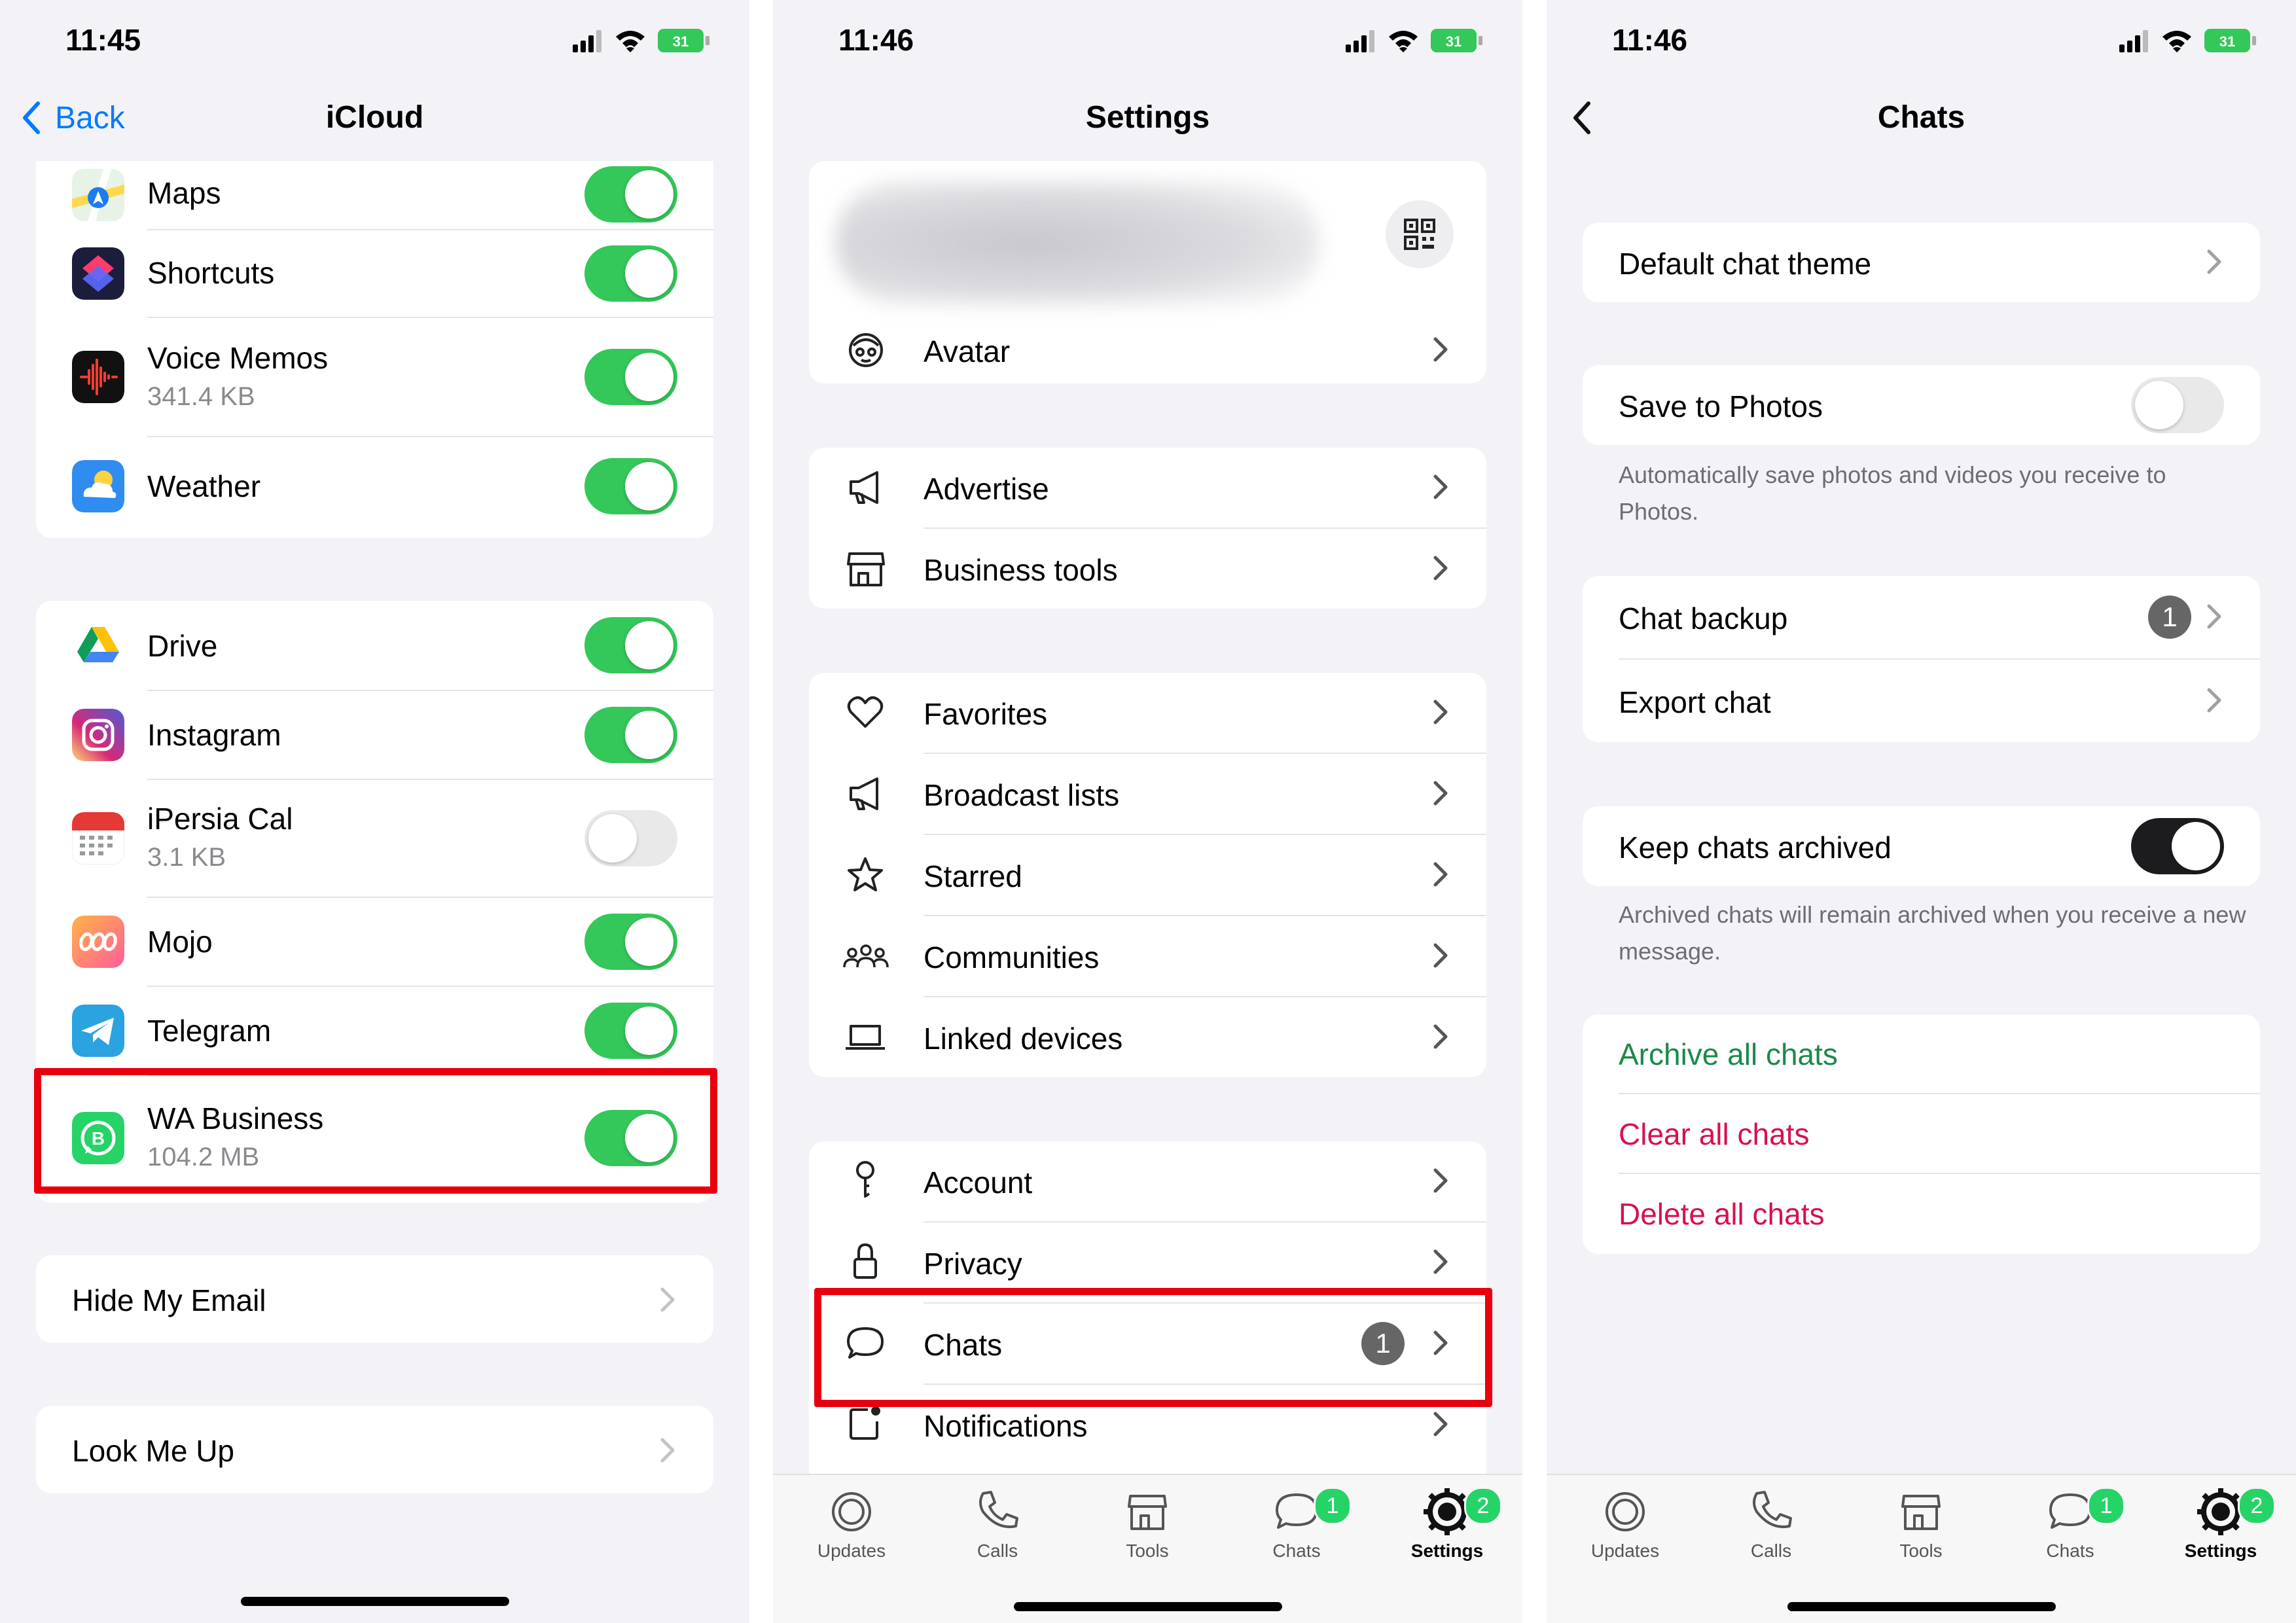  What do you see at coordinates (1147, 713) in the screenshot?
I see `favorites-row: Favorites` at bounding box center [1147, 713].